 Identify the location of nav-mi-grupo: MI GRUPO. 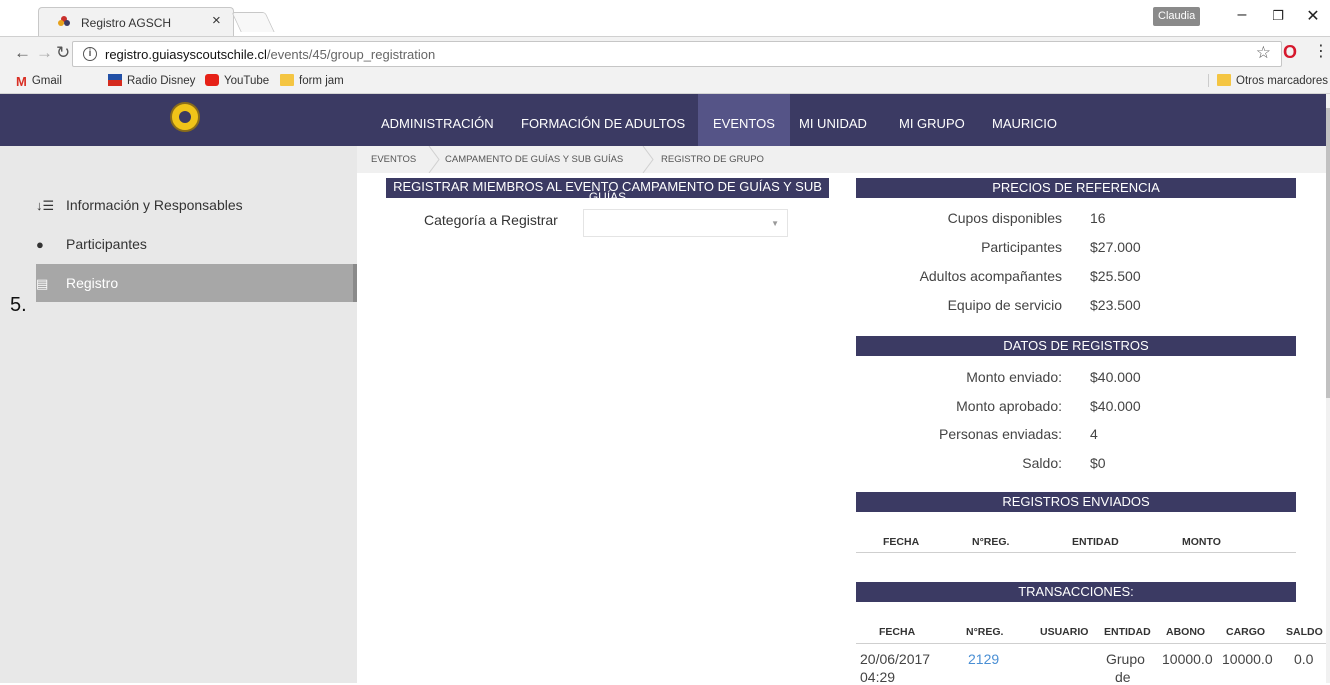
(932, 120).